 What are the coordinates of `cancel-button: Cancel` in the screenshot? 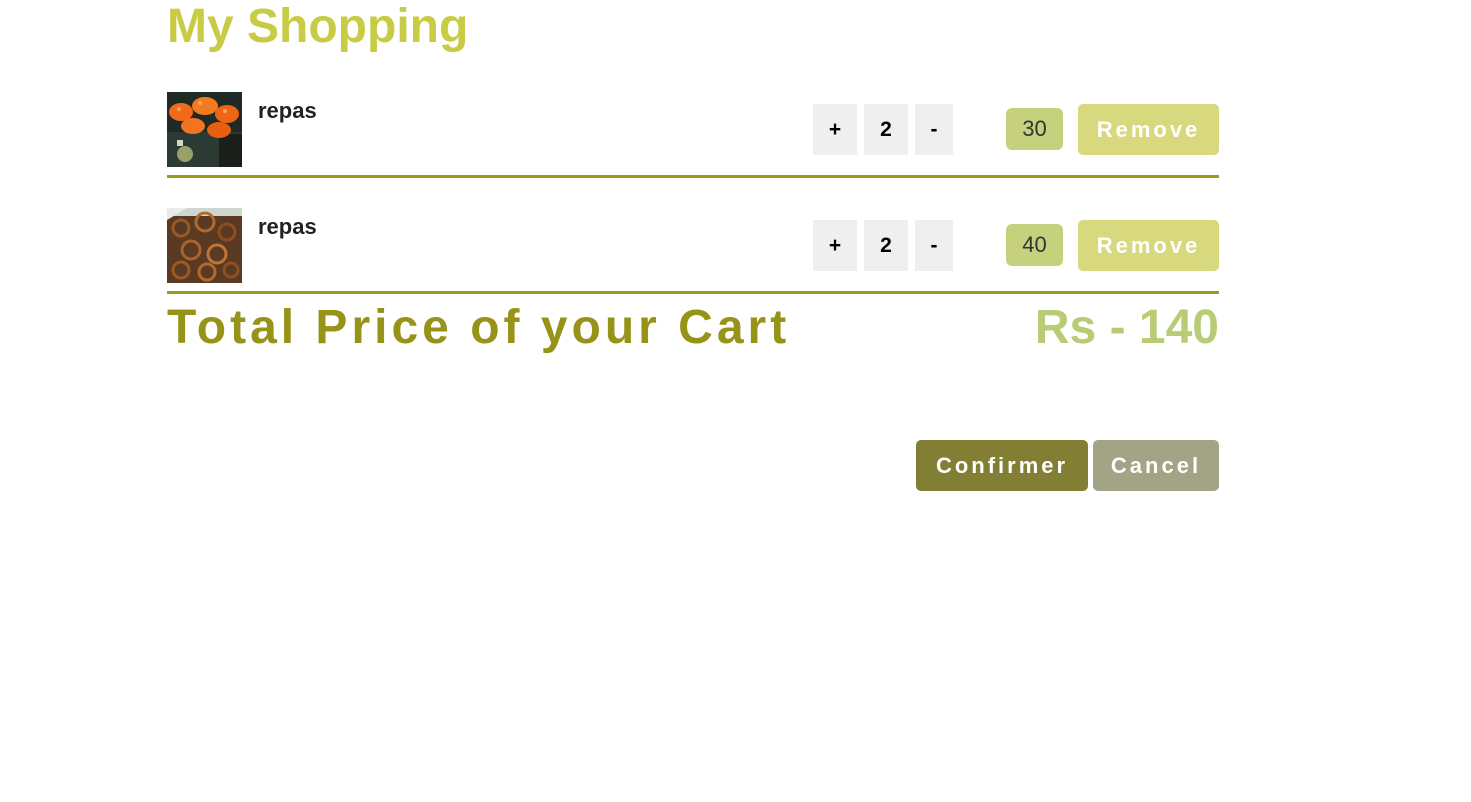 It's located at (1156, 465).